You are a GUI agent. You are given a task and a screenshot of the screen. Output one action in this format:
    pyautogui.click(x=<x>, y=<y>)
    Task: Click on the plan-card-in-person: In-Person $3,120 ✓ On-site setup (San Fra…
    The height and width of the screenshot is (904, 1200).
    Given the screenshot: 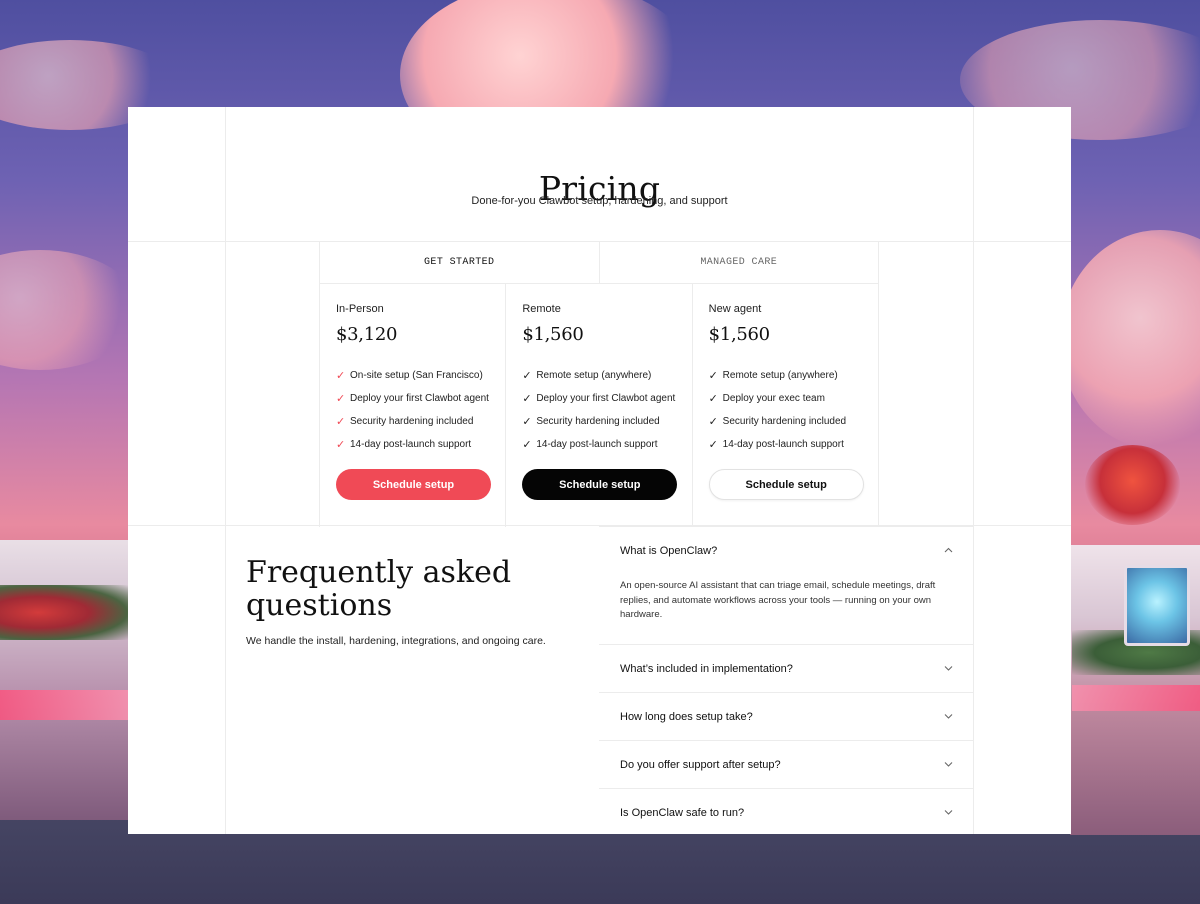 What is the action you would take?
    pyautogui.click(x=412, y=405)
    